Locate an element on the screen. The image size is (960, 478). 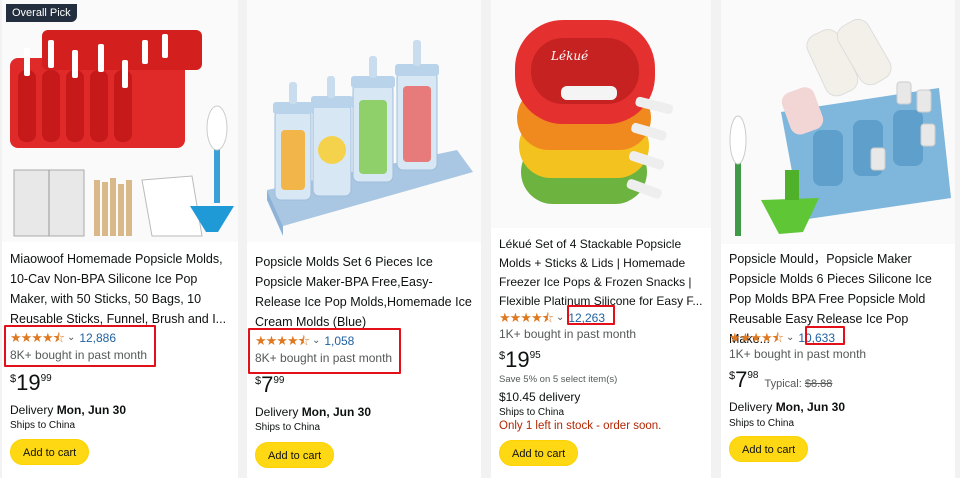
red-popsicle-mold-image is located at coordinates (120, 121).